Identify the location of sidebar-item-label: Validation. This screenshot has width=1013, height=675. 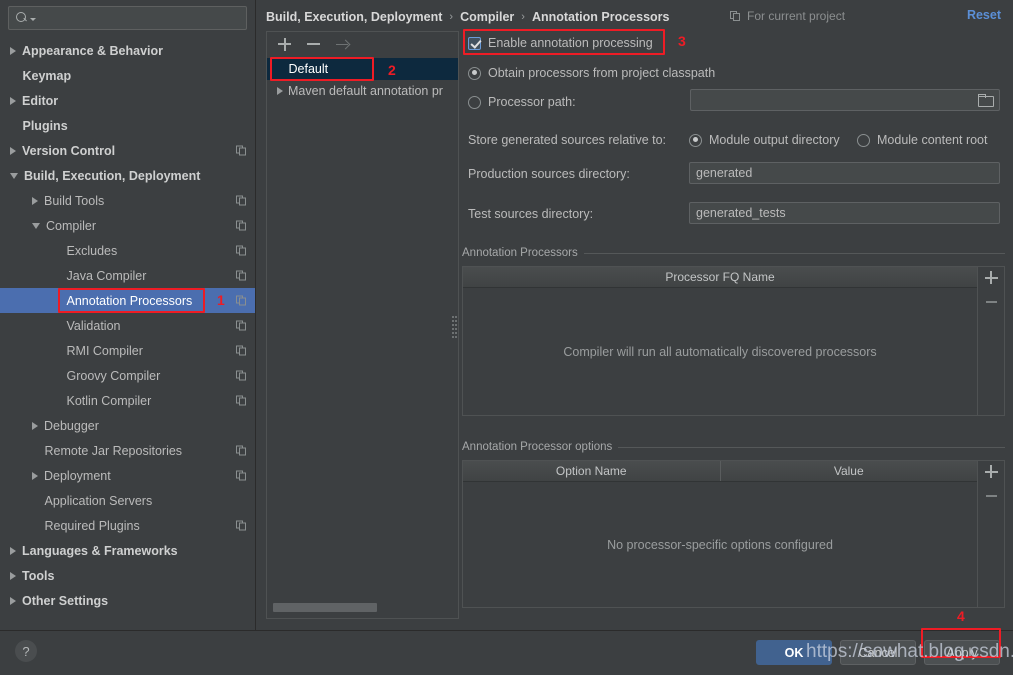
(93, 325).